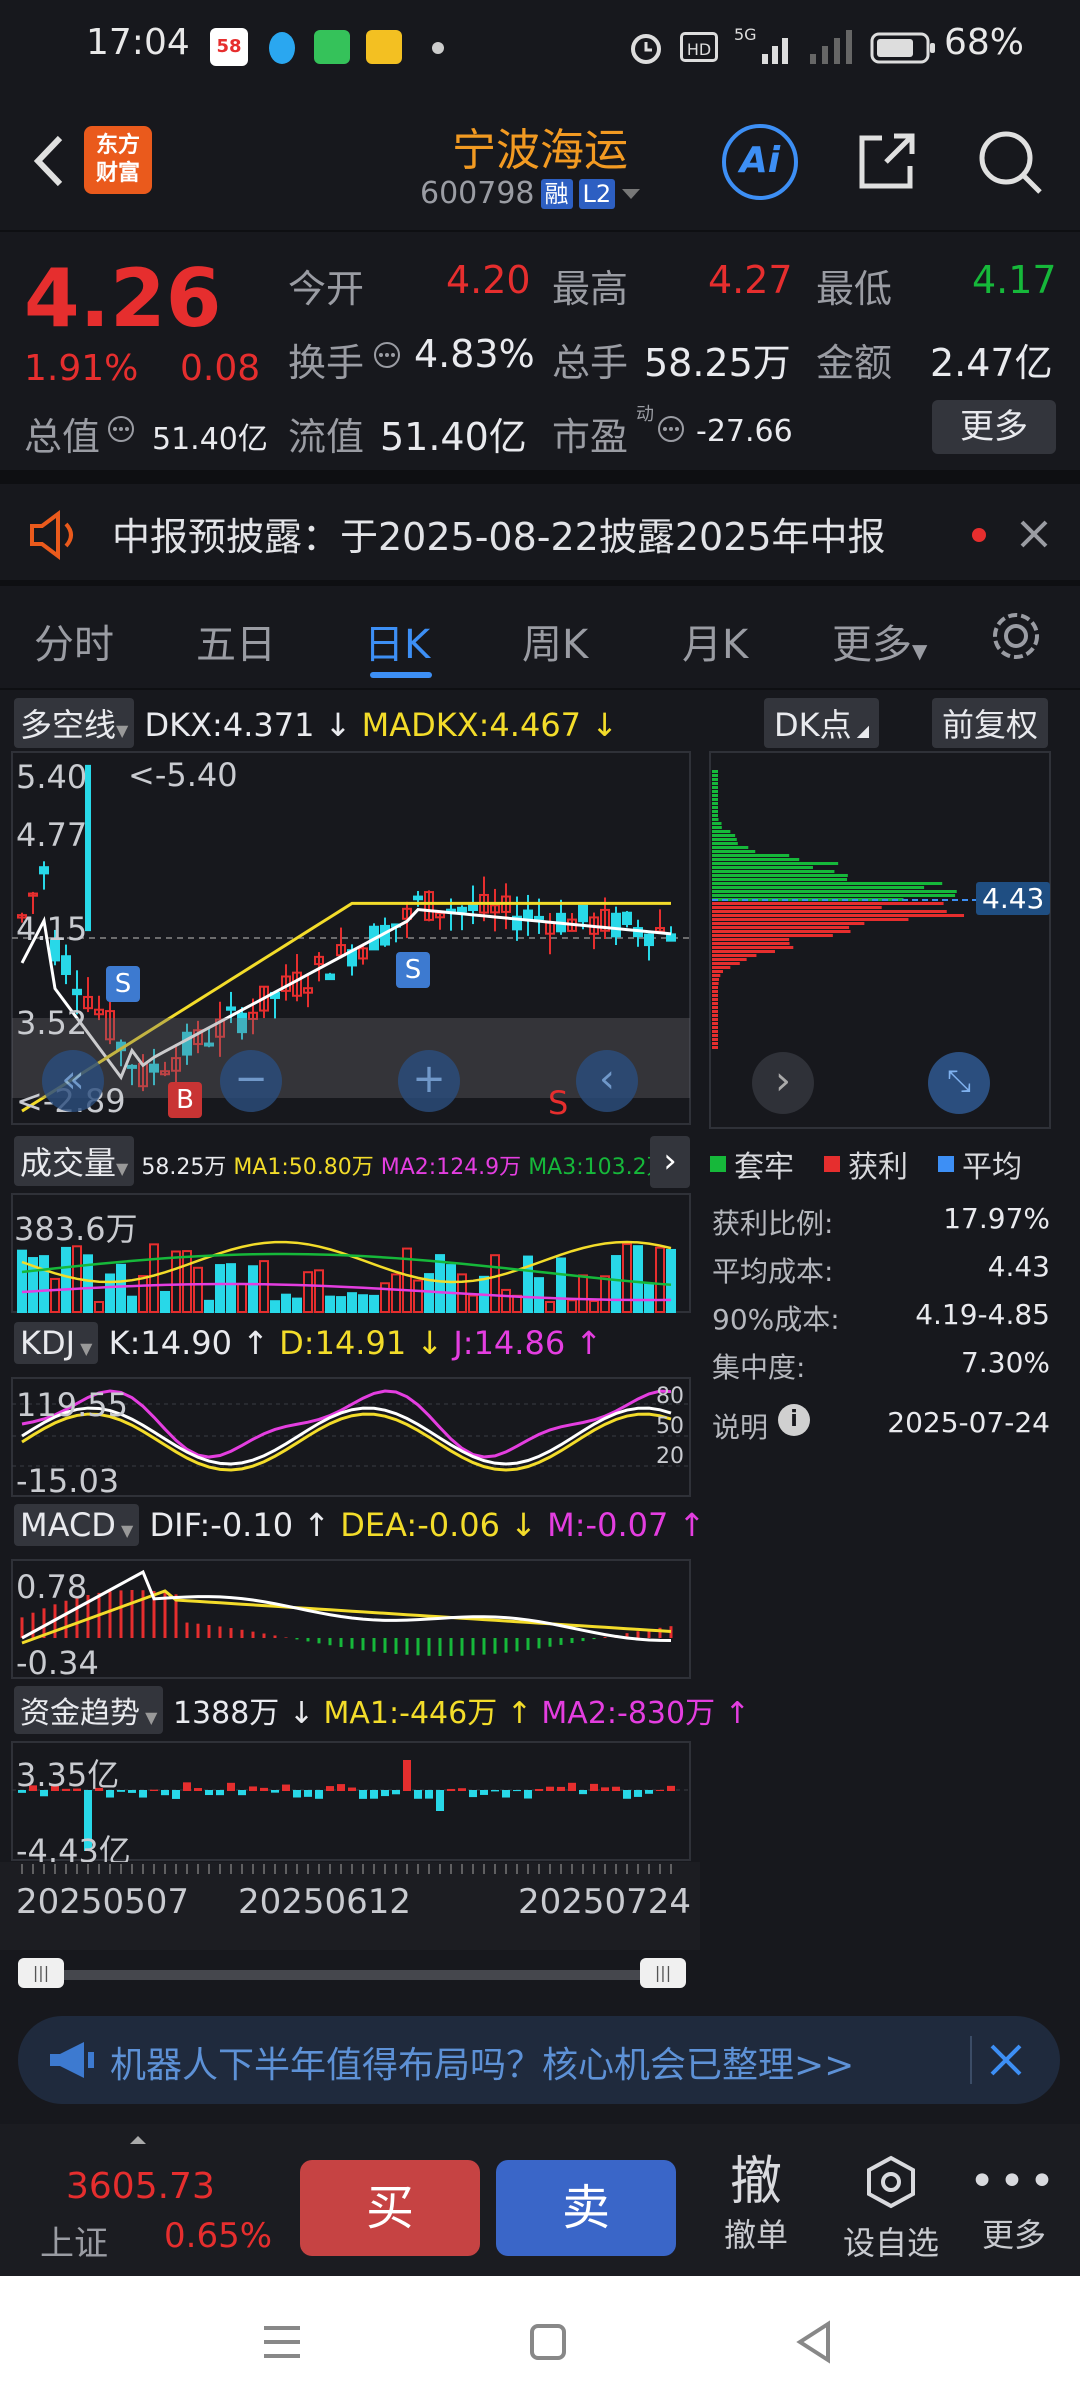 Image resolution: width=1080 pixels, height=2408 pixels. Describe the element at coordinates (540, 163) in the screenshot. I see `stock-header: 东方 财富 宁波海运 600798 融 L2 Ai` at that location.